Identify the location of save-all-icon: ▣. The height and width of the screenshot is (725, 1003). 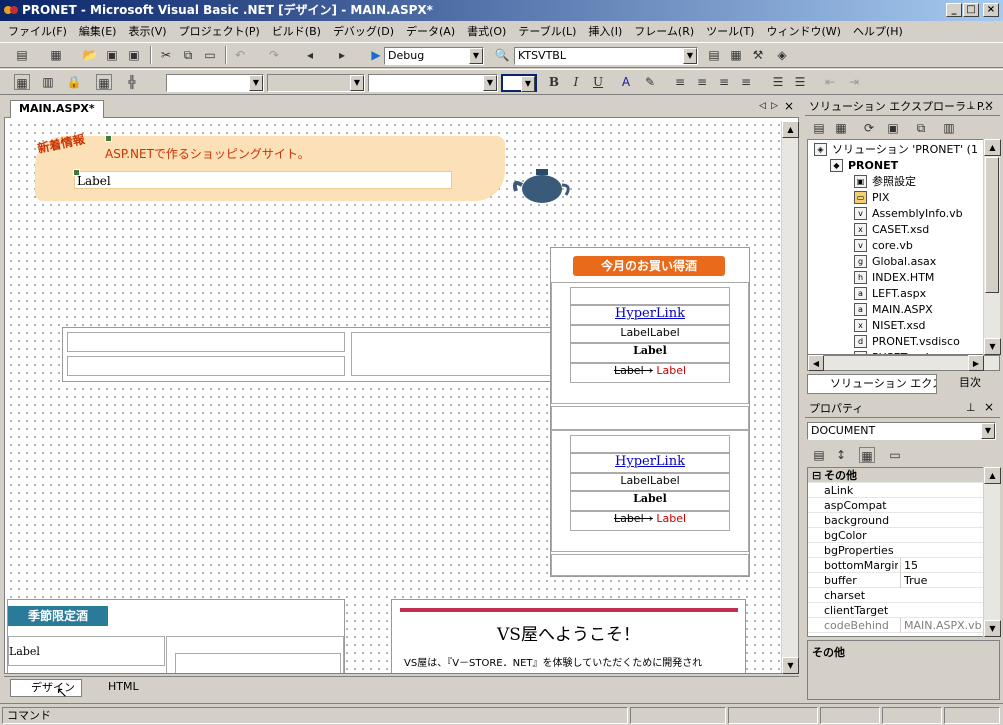
(134, 55).